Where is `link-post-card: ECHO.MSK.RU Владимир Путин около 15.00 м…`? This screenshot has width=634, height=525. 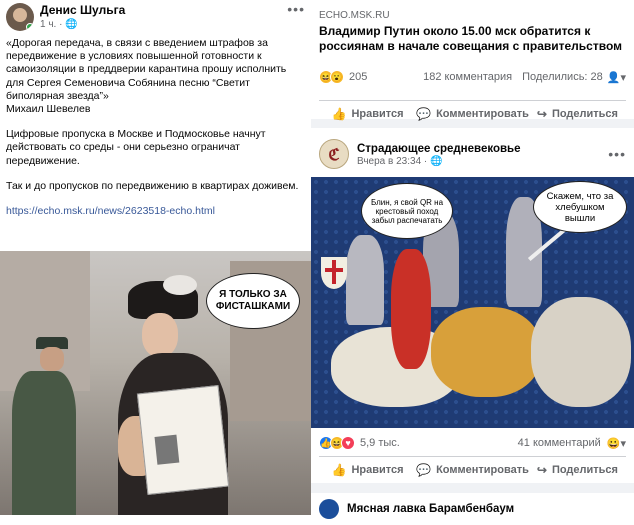
link-post-card: ECHO.MSK.RU Владимир Путин около 15.00 м… is located at coordinates (472, 60).